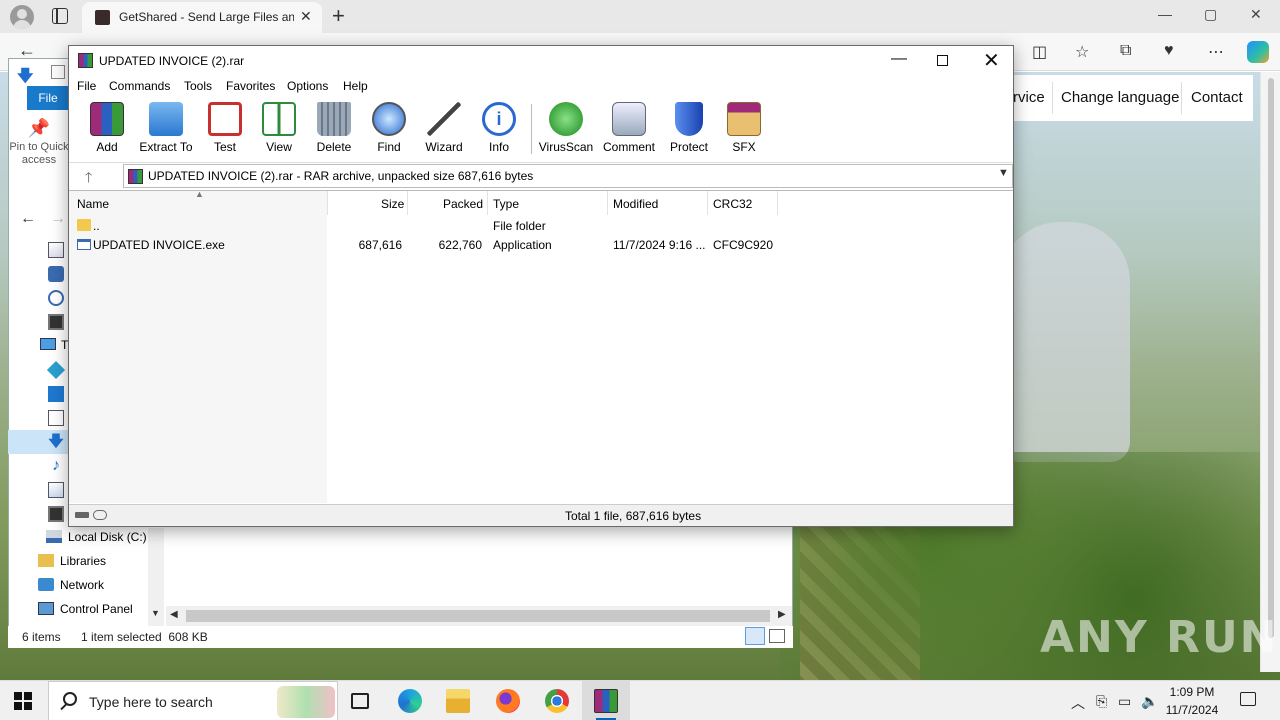 The width and height of the screenshot is (1280, 720). I want to click on explorer-back-button: ←, so click(28, 219).